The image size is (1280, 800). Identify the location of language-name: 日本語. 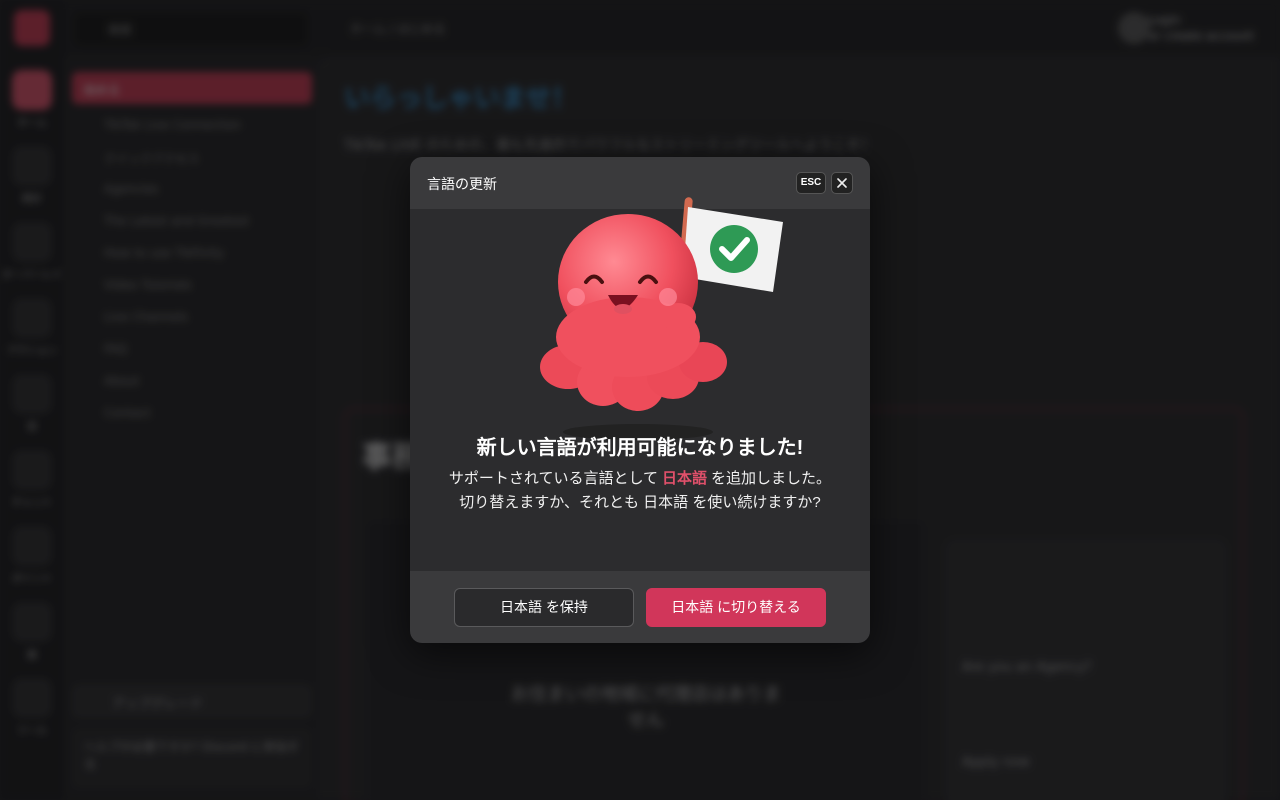
(685, 478).